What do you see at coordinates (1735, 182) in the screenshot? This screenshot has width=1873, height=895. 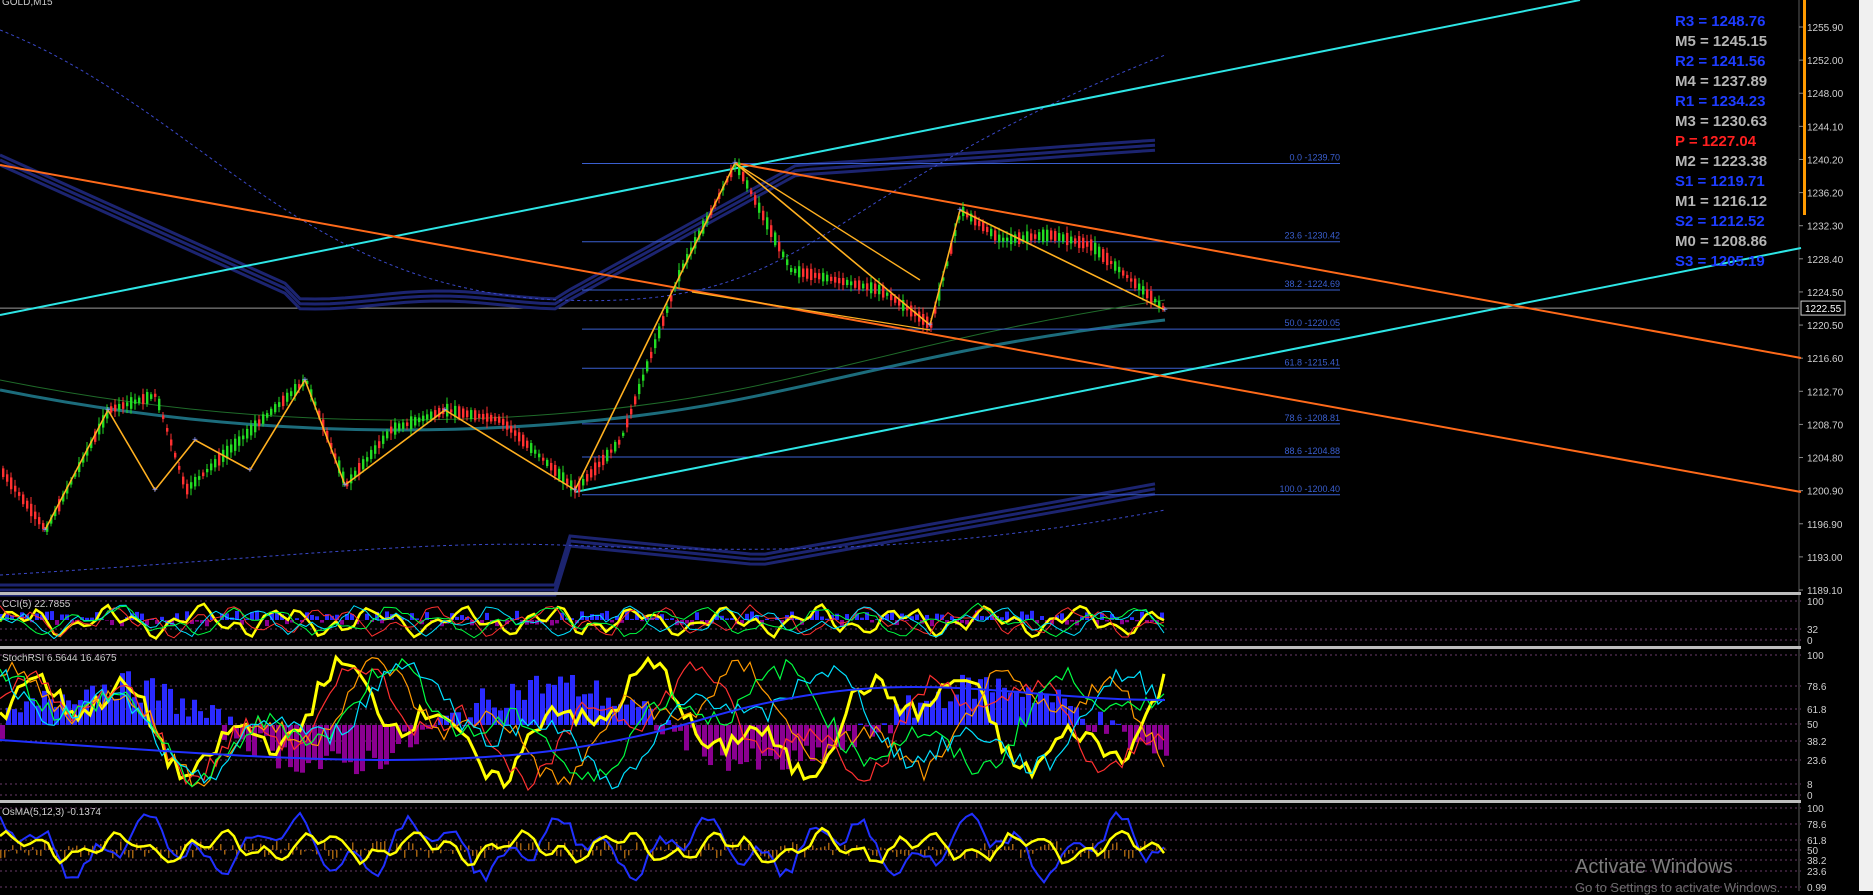 I see `pivot-level-row: S1 = 1219.71` at bounding box center [1735, 182].